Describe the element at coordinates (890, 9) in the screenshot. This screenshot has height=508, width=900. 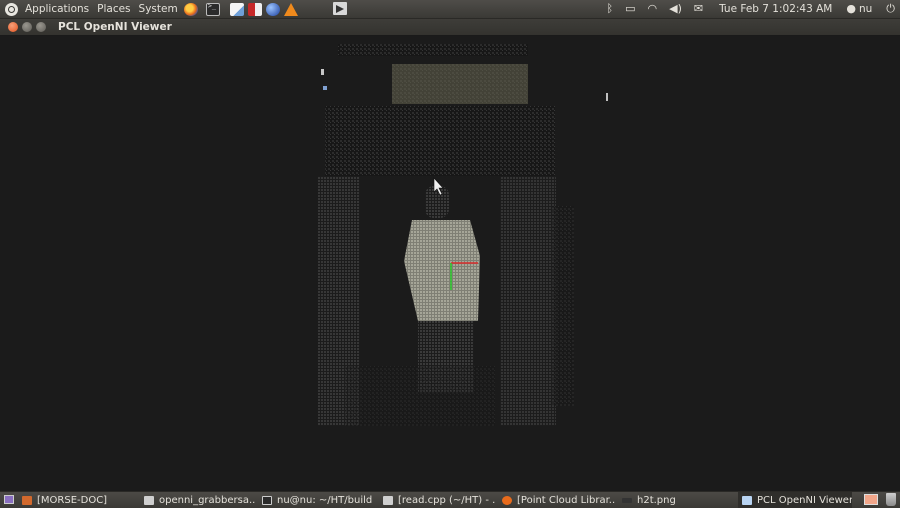
I see `power-icon: ⏻` at that location.